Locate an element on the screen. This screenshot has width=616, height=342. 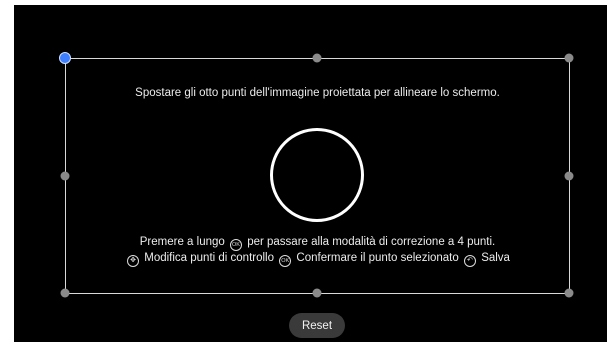
instruction-line-1-before: Premere a lungo is located at coordinates (182, 242).